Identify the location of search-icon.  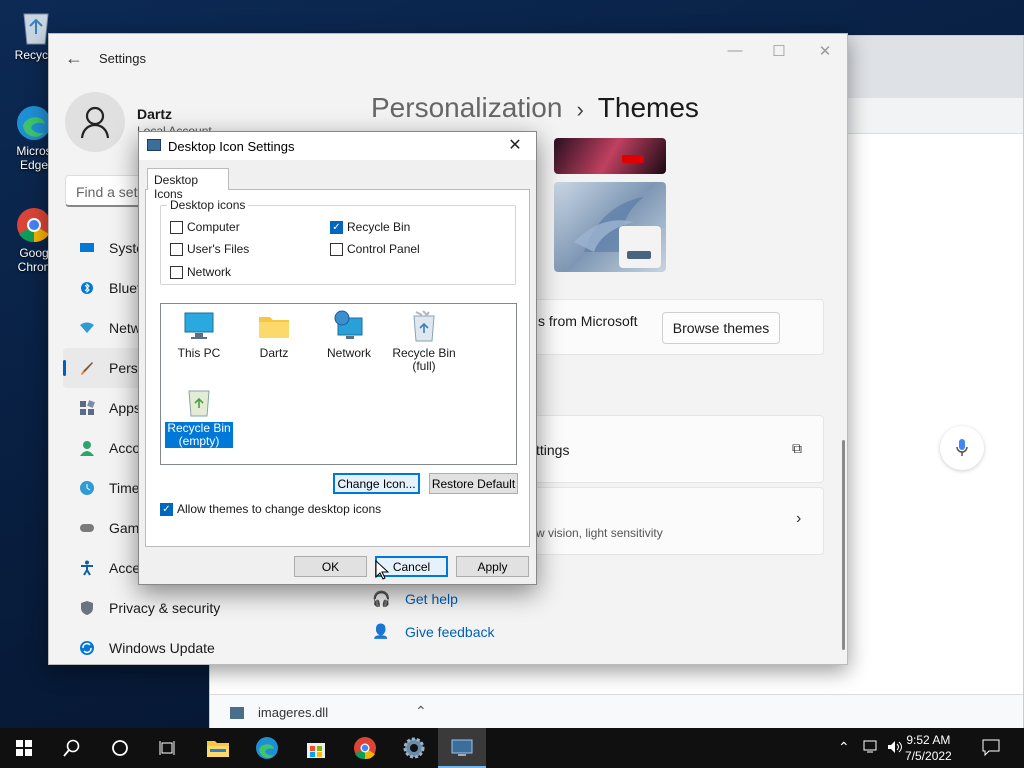
(72, 748).